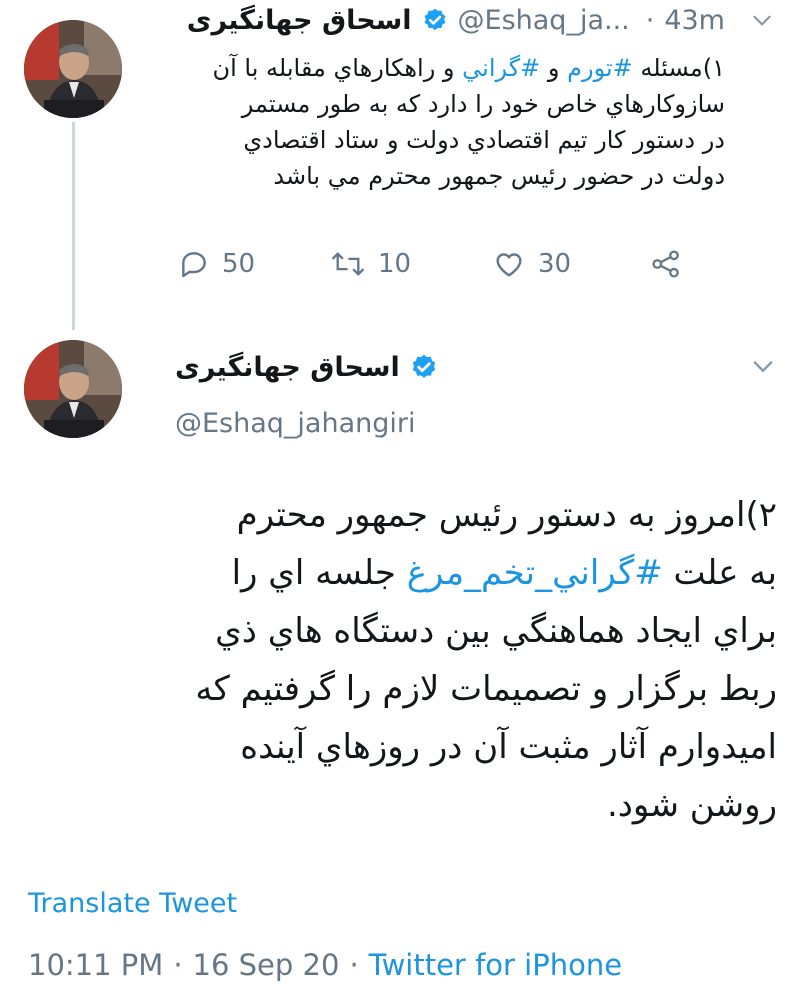 The height and width of the screenshot is (1000, 805). I want to click on thread-connector, so click(73, 226).